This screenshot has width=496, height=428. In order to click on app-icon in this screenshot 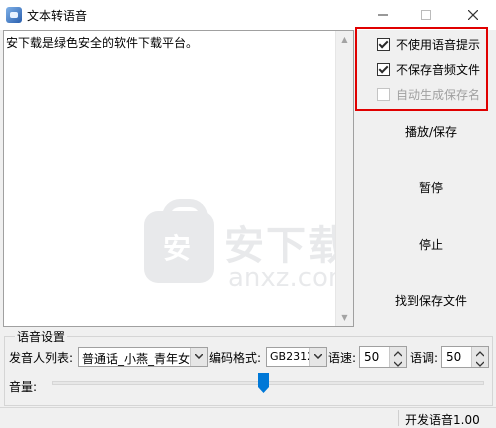, I will do `click(14, 15)`.